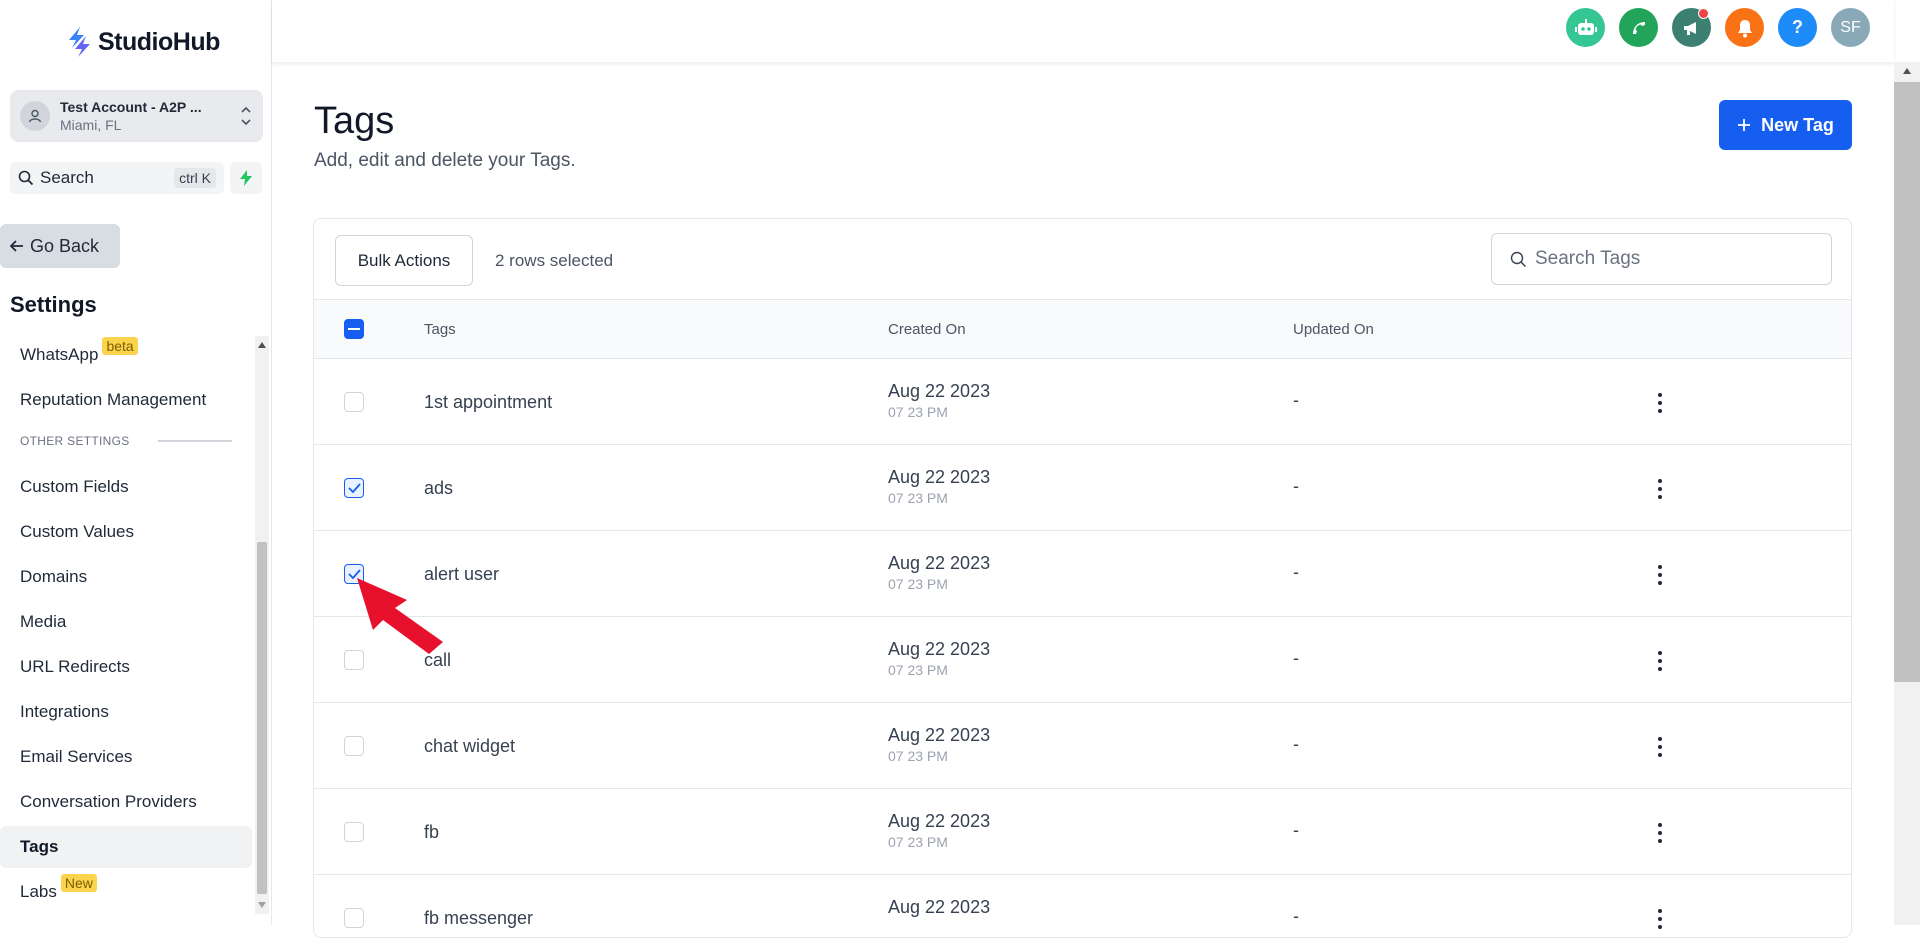  Describe the element at coordinates (91, 125) in the screenshot. I see `account-location: Miami, FL` at that location.